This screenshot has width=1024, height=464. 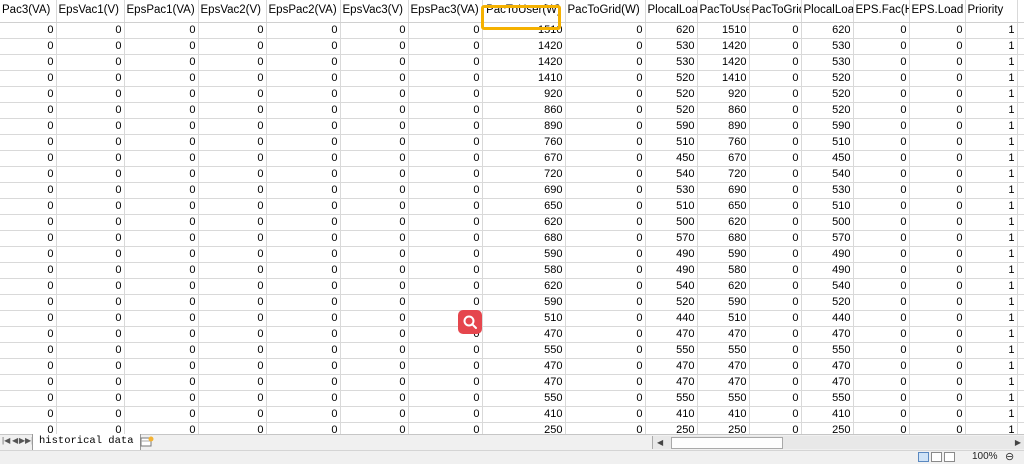 I want to click on table-cell: 590, so click(x=723, y=254).